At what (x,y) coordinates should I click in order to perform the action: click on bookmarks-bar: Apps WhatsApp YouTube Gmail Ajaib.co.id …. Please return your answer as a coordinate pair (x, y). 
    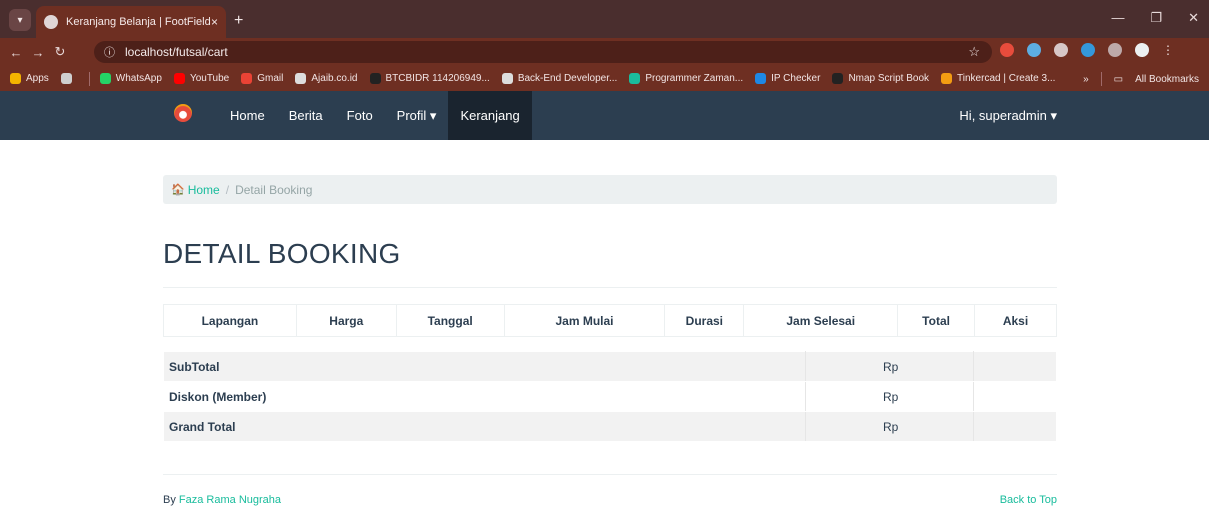
    Looking at the image, I should click on (604, 78).